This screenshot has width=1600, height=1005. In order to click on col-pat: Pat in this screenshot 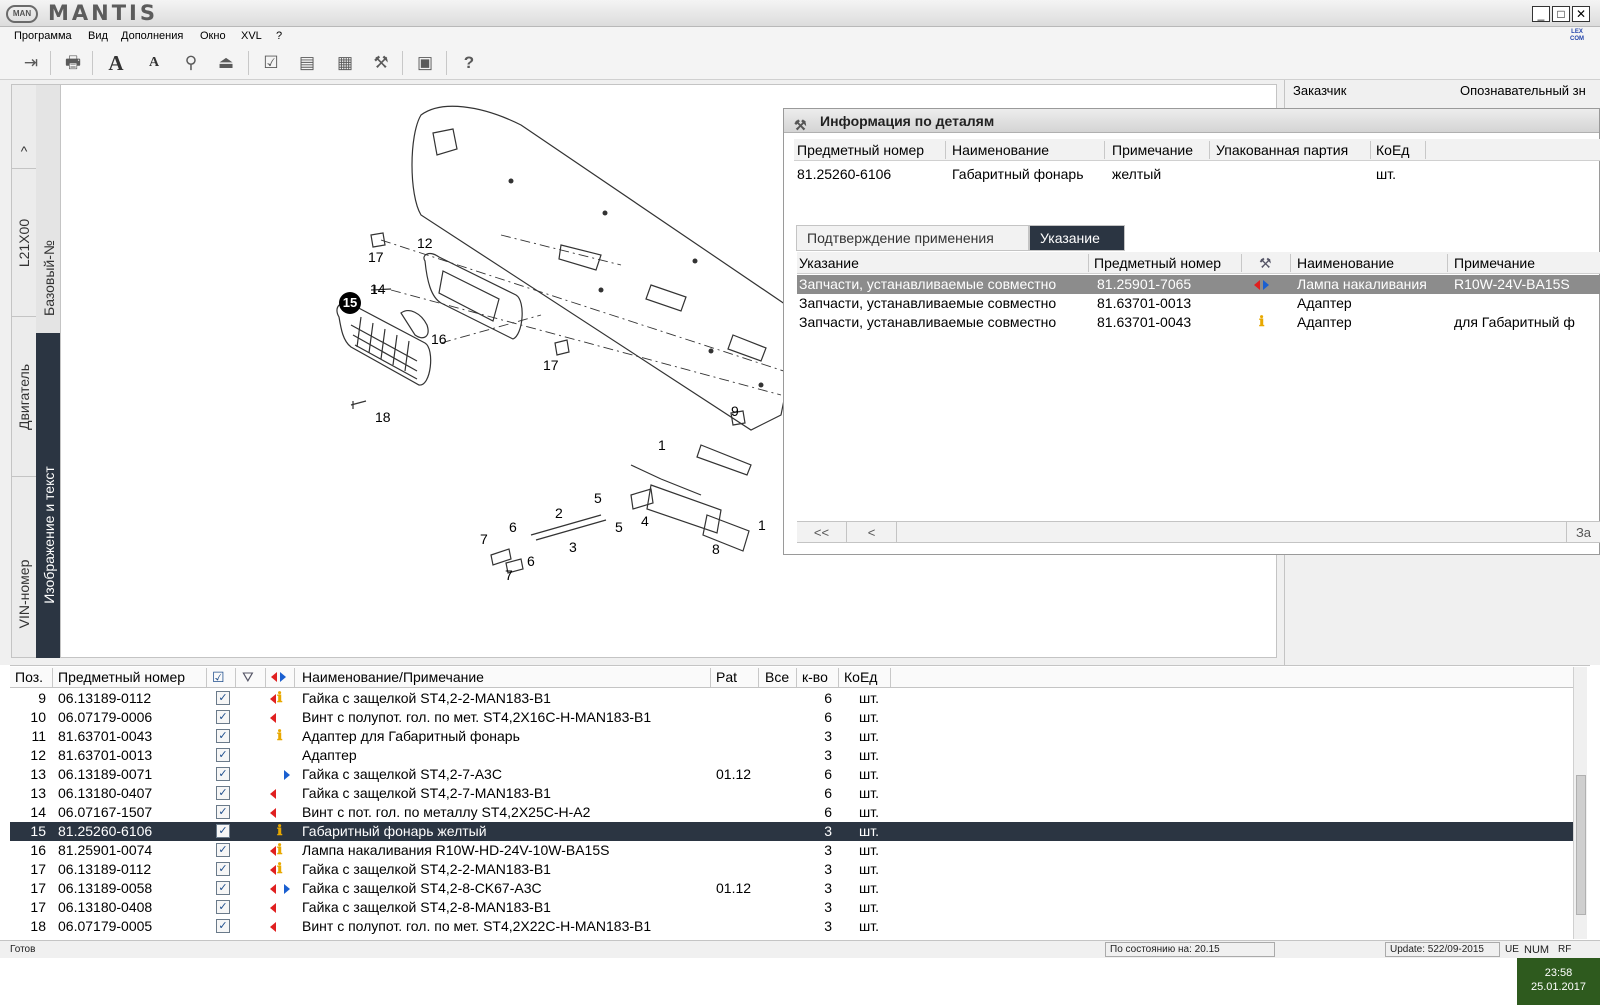, I will do `click(726, 677)`.